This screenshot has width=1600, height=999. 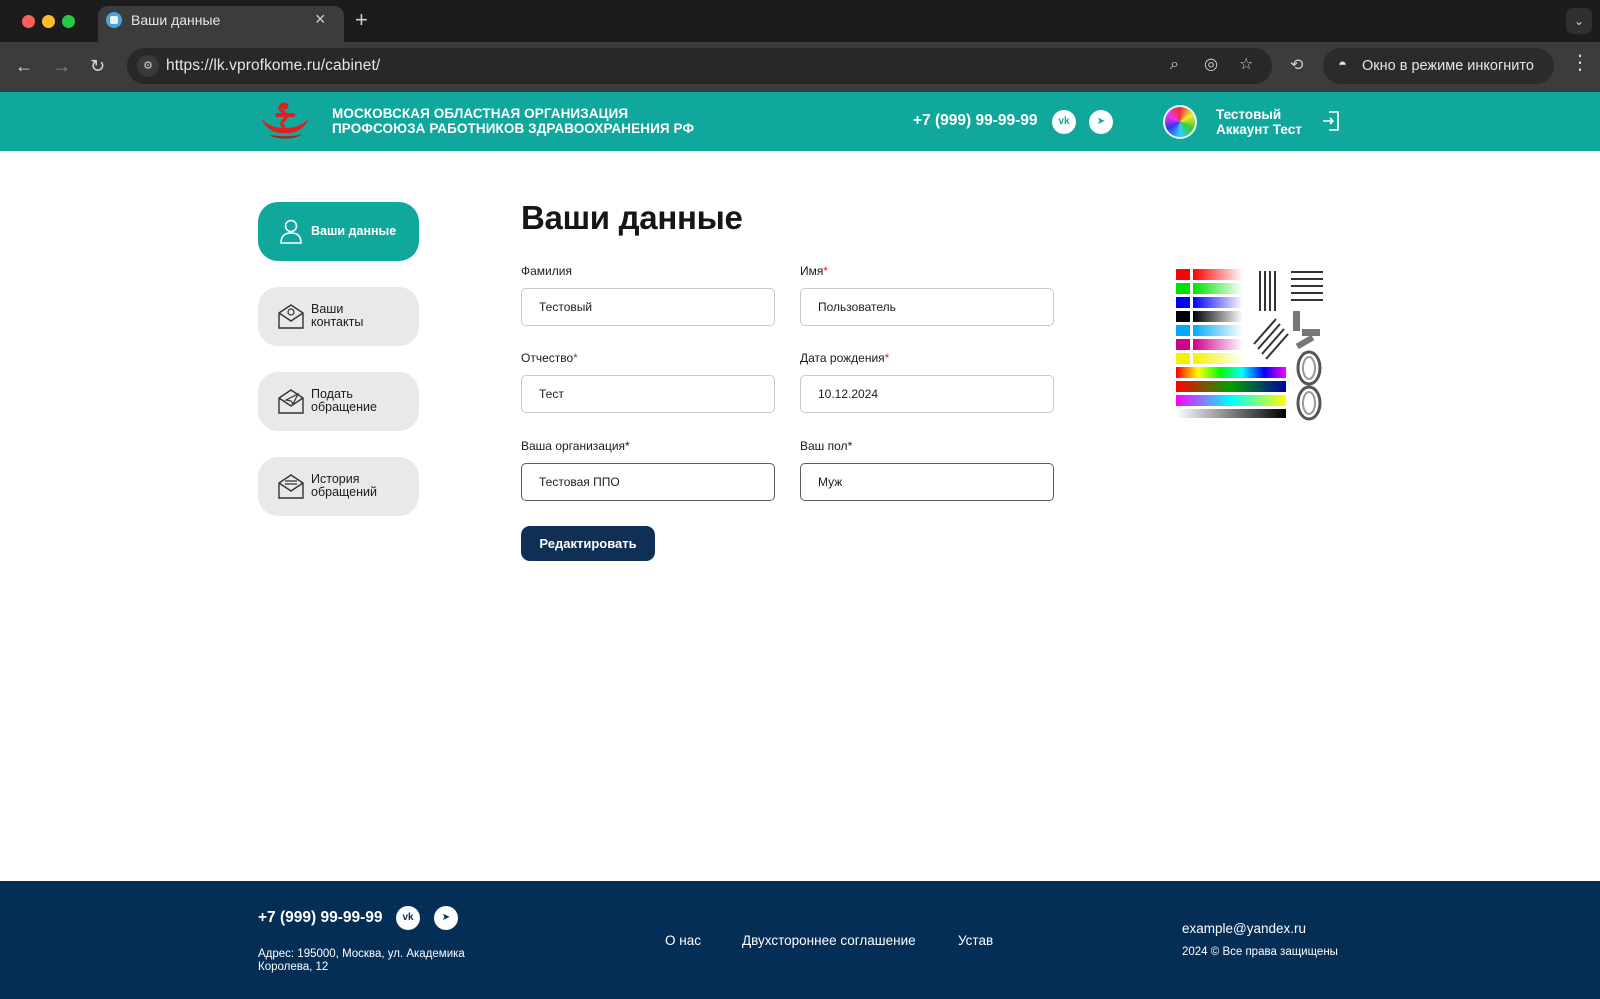 I want to click on patronymic-field: Тест, so click(x=648, y=394).